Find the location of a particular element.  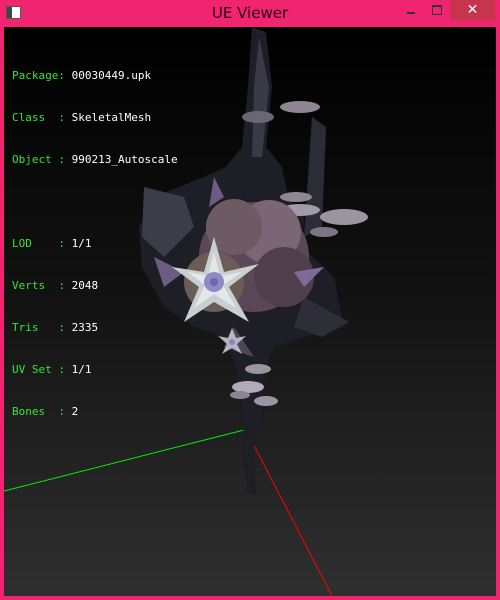

minimize-icon is located at coordinates (411, 13).